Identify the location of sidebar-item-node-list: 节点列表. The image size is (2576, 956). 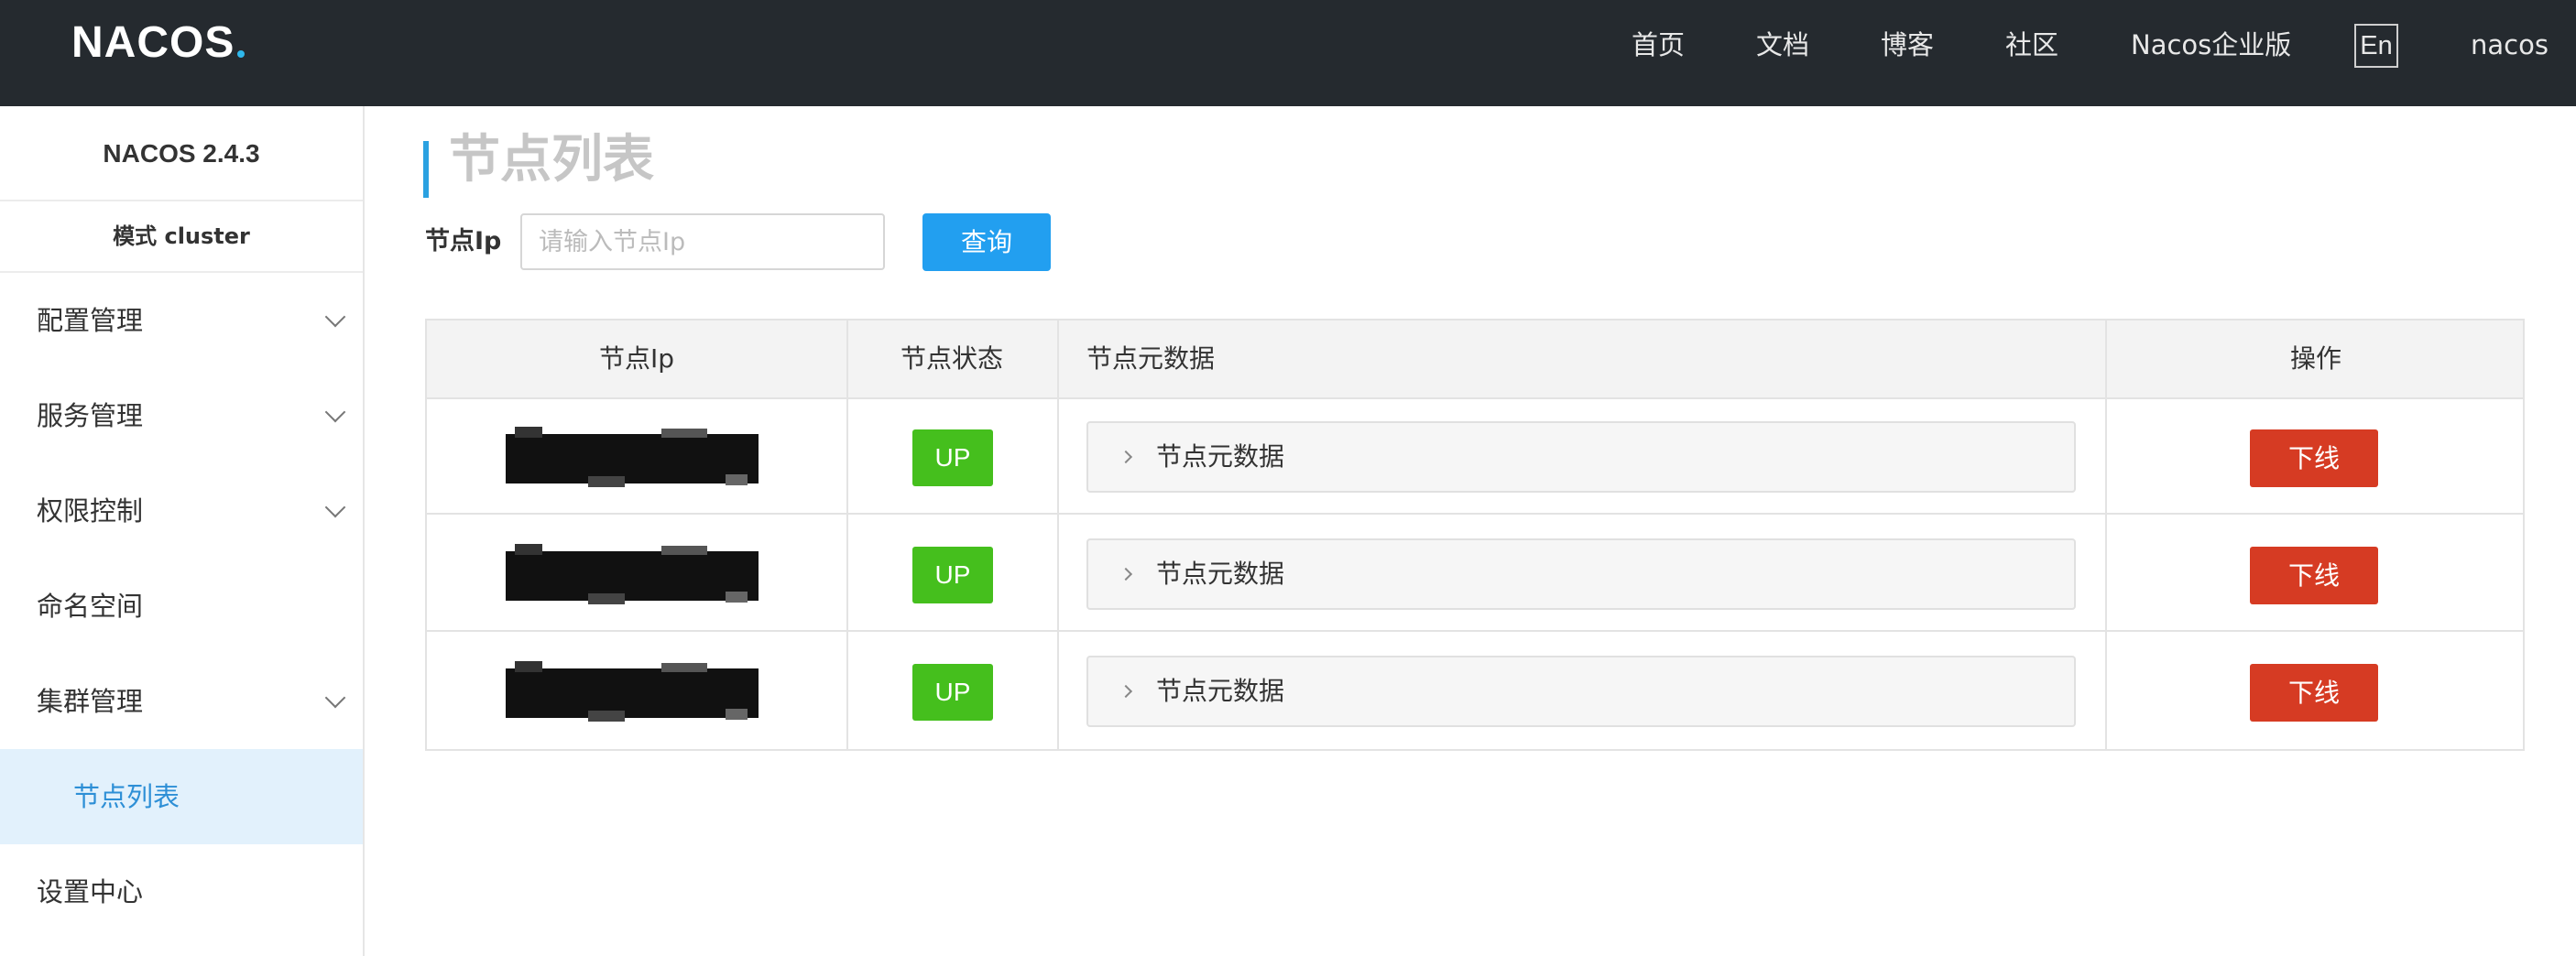
(182, 796).